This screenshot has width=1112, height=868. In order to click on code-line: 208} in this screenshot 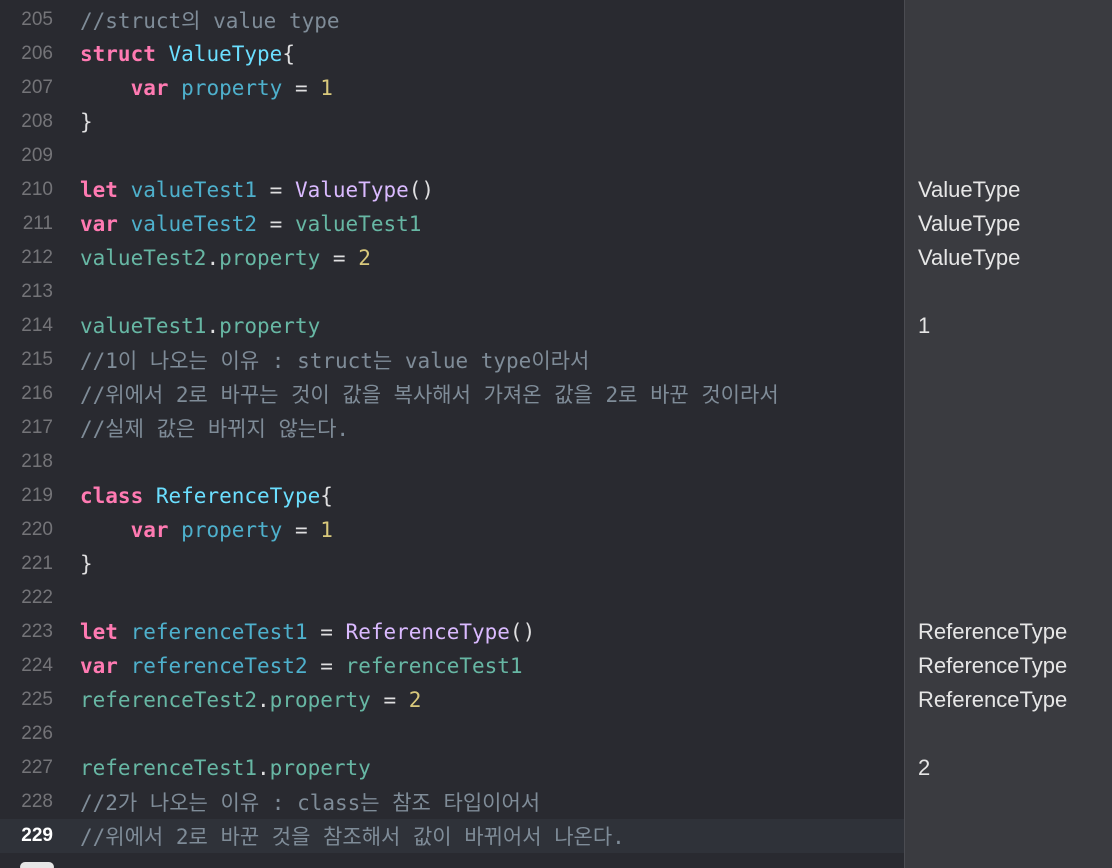, I will do `click(452, 122)`.